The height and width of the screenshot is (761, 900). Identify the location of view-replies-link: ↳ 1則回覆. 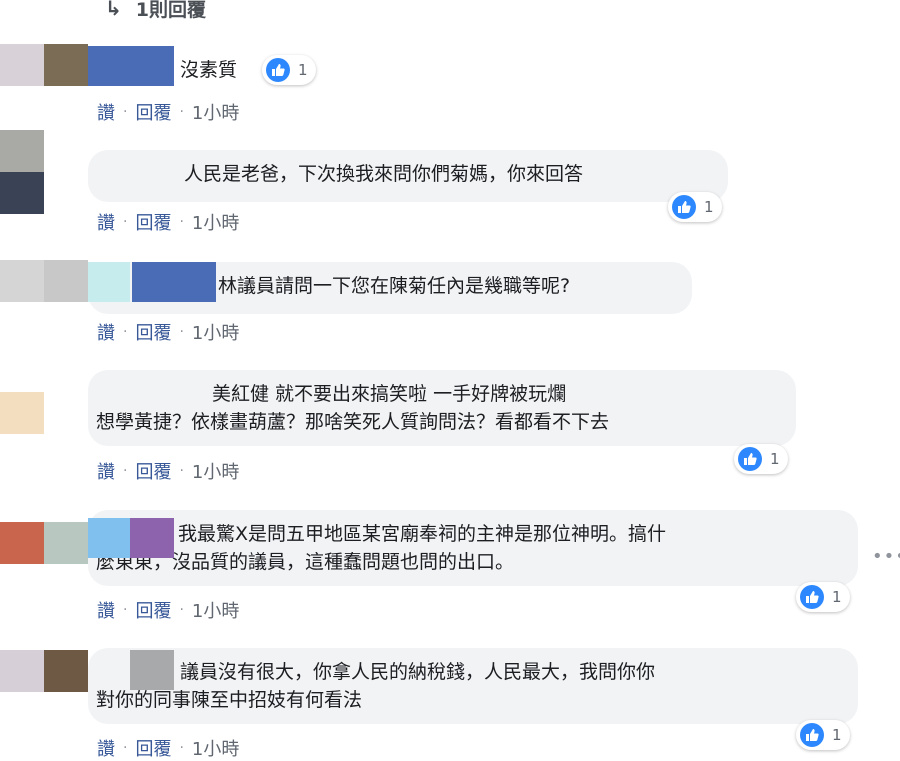
(155, 11).